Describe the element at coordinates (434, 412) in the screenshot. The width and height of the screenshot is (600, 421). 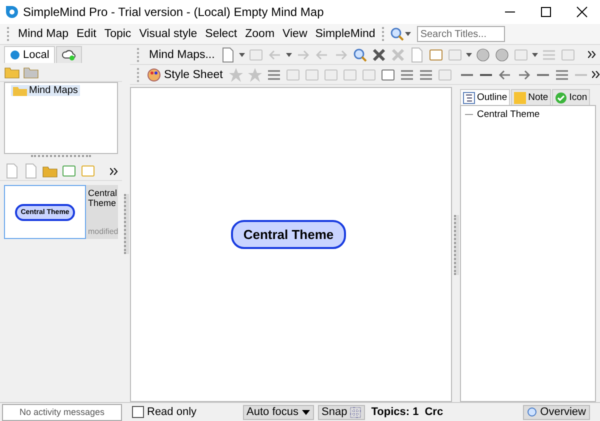
I see `crc-label: Crc` at that location.